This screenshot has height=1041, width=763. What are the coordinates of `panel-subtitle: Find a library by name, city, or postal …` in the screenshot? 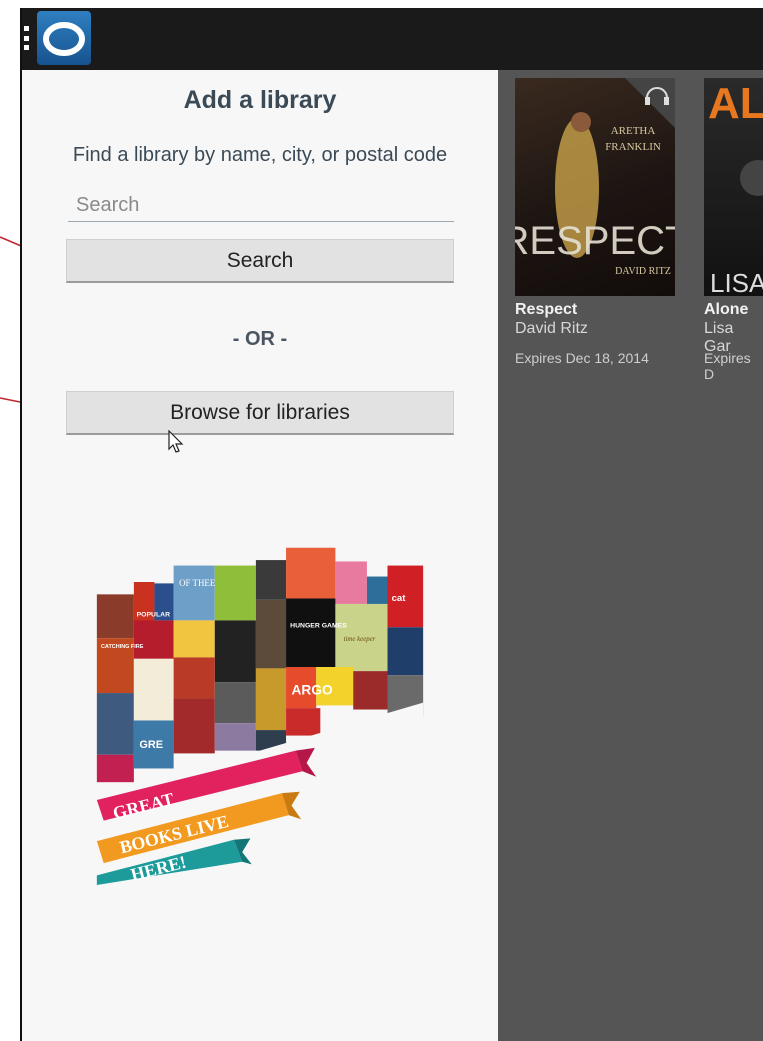 It's located at (260, 155).